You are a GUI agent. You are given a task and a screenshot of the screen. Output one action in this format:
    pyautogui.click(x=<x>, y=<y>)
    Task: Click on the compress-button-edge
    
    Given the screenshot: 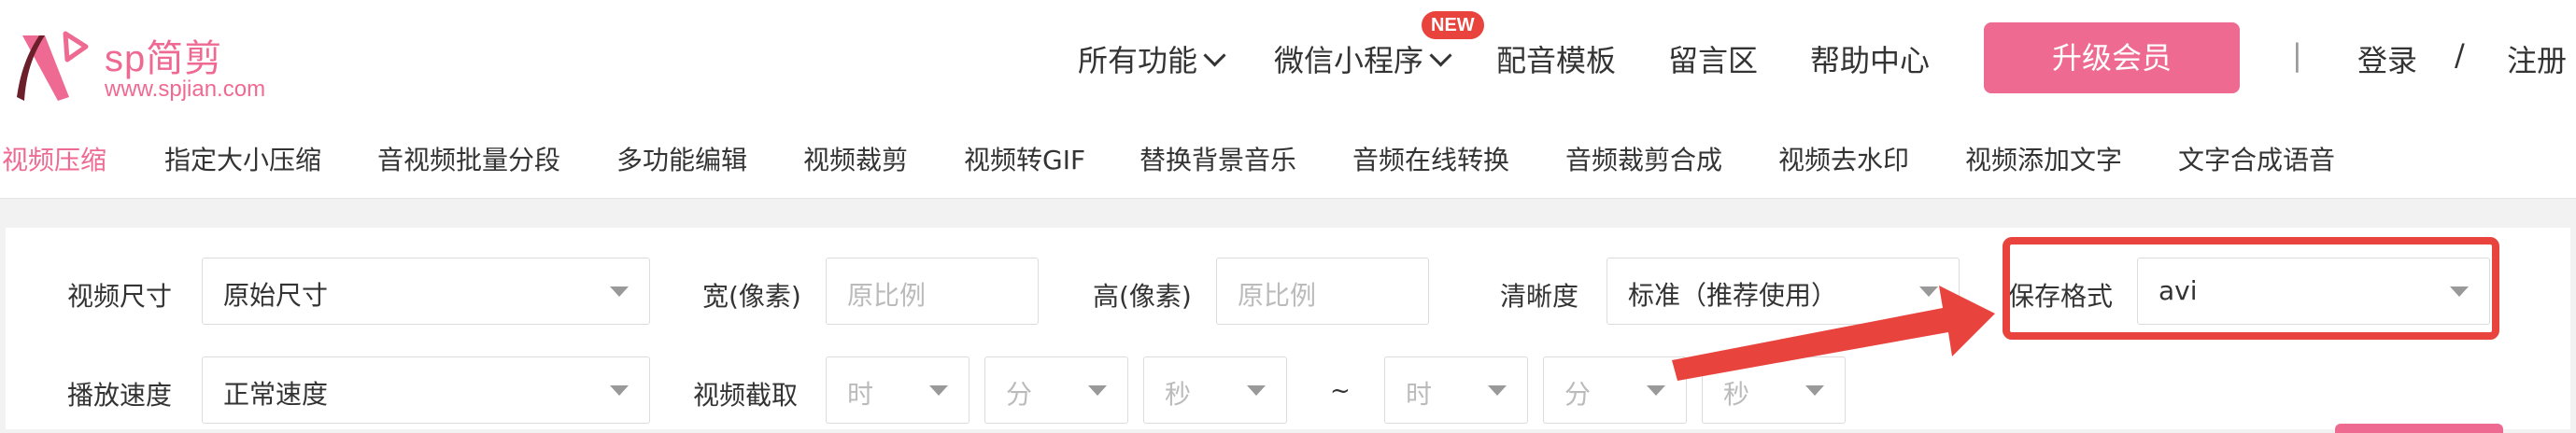 What is the action you would take?
    pyautogui.click(x=2419, y=428)
    